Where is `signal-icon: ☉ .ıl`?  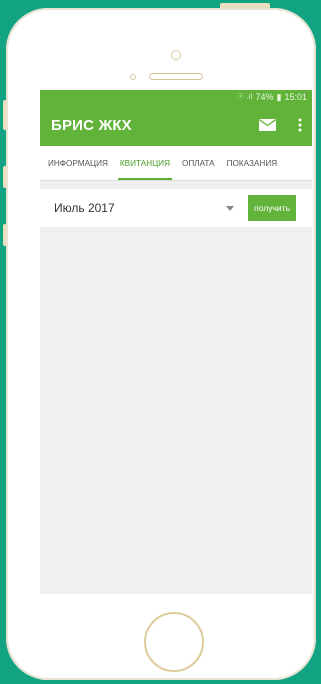 signal-icon: ☉ .ıl is located at coordinates (244, 96).